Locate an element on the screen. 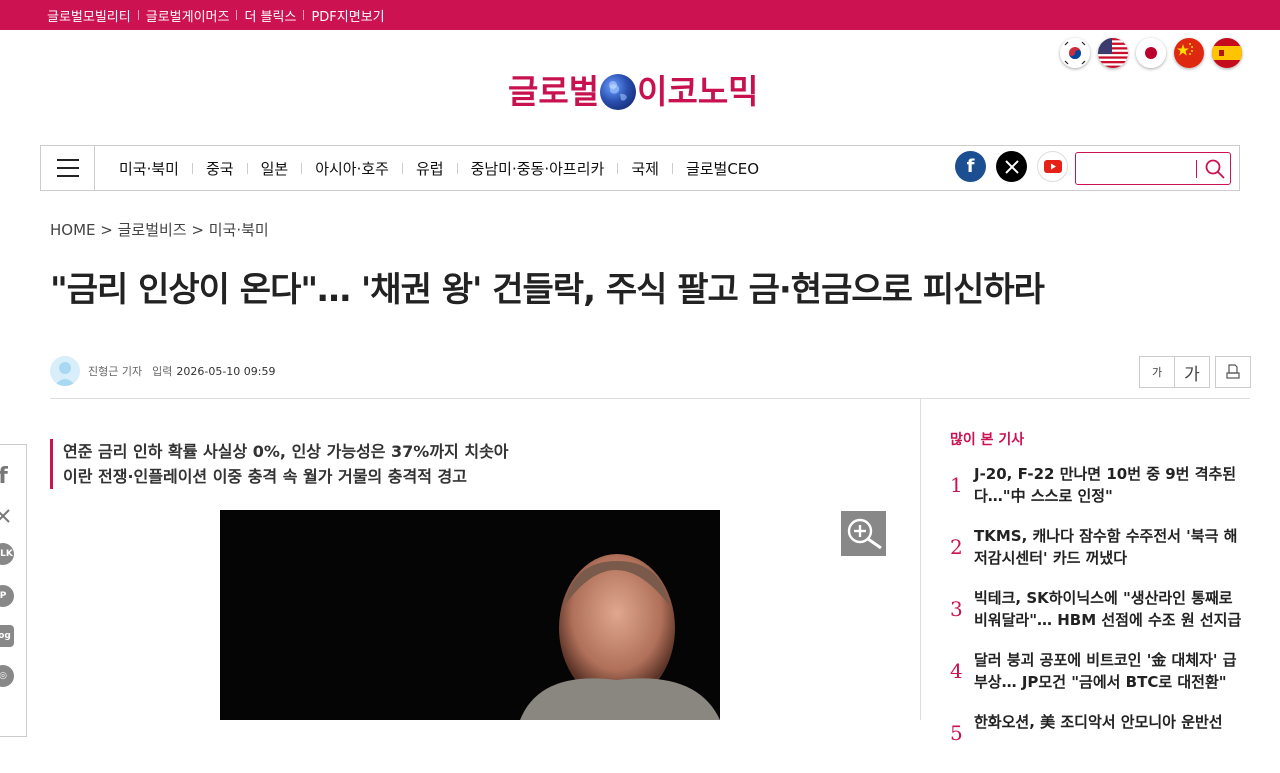 Image resolution: width=1280 pixels, height=773 pixels. pinterest-icon: P is located at coordinates (7, 596).